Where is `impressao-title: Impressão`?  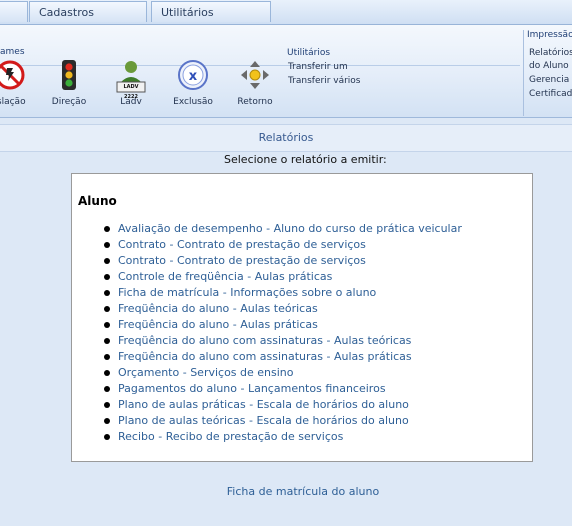 impressao-title: Impressão is located at coordinates (549, 35).